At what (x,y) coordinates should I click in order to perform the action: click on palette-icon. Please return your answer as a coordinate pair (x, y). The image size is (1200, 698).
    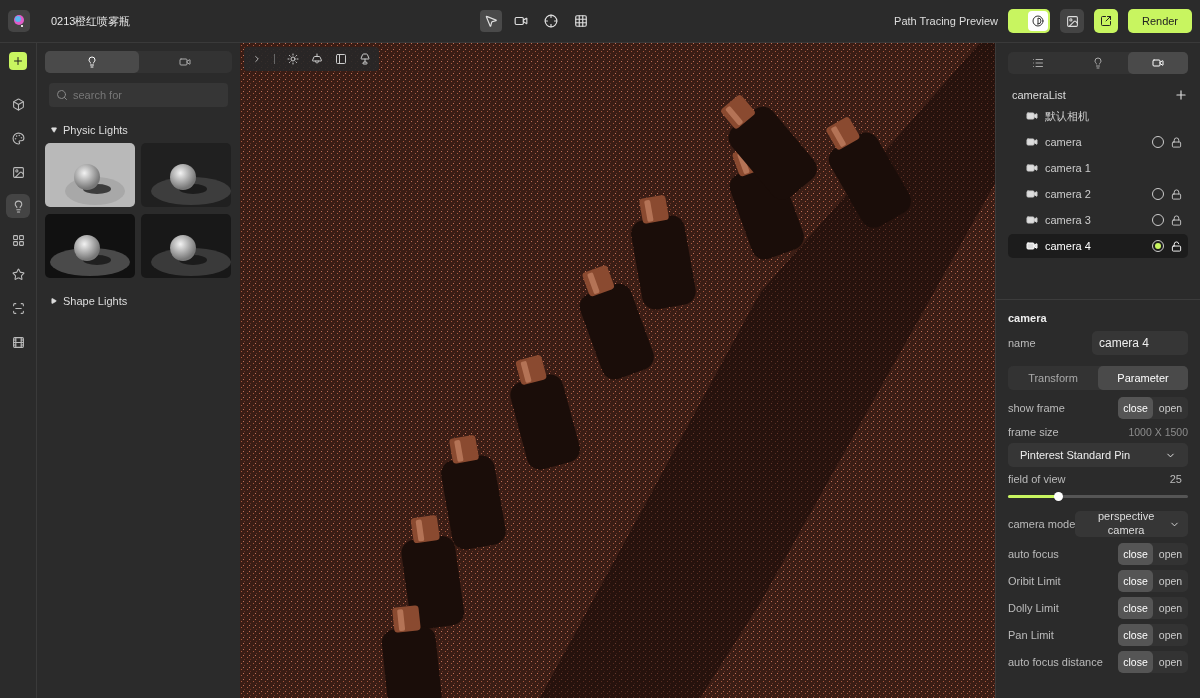
    Looking at the image, I should click on (18, 138).